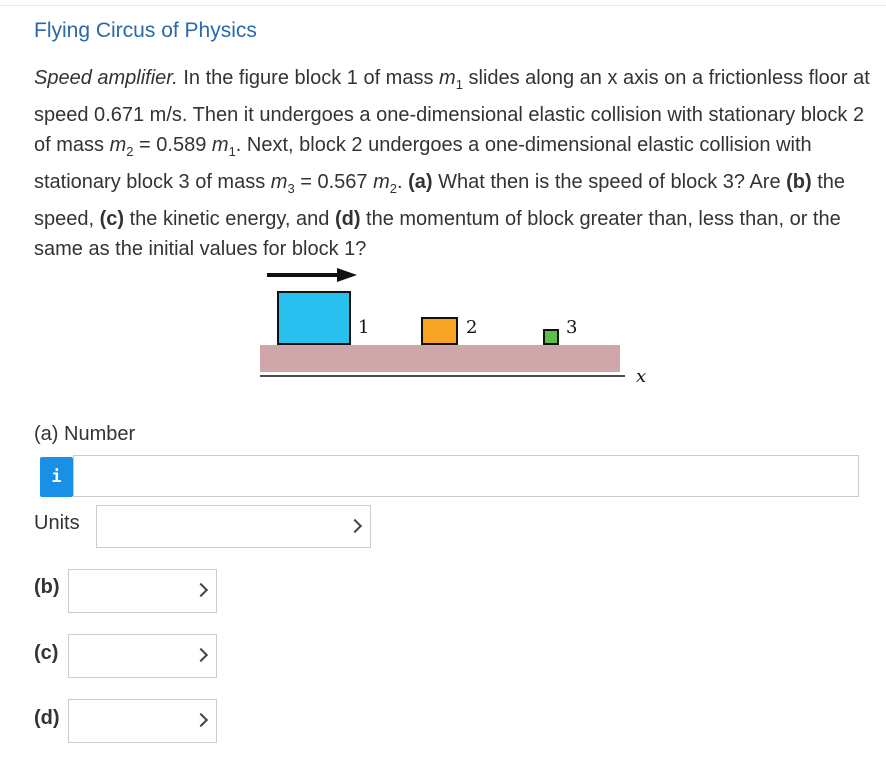 The image size is (886, 766). What do you see at coordinates (440, 358) in the screenshot?
I see `floor` at bounding box center [440, 358].